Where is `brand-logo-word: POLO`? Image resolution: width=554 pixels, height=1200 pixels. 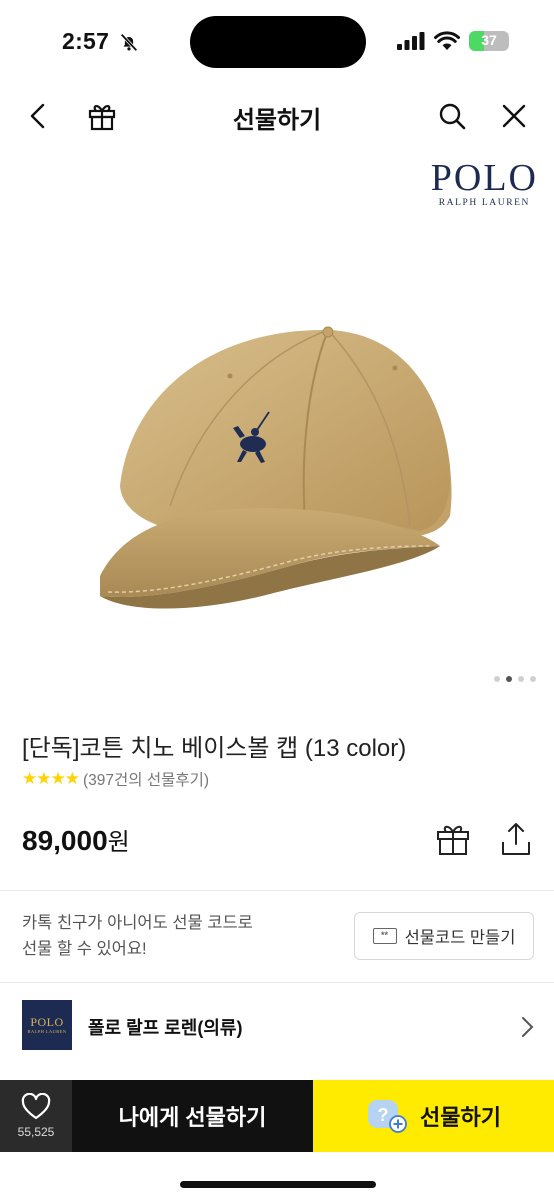 brand-logo-word: POLO is located at coordinates (47, 1022).